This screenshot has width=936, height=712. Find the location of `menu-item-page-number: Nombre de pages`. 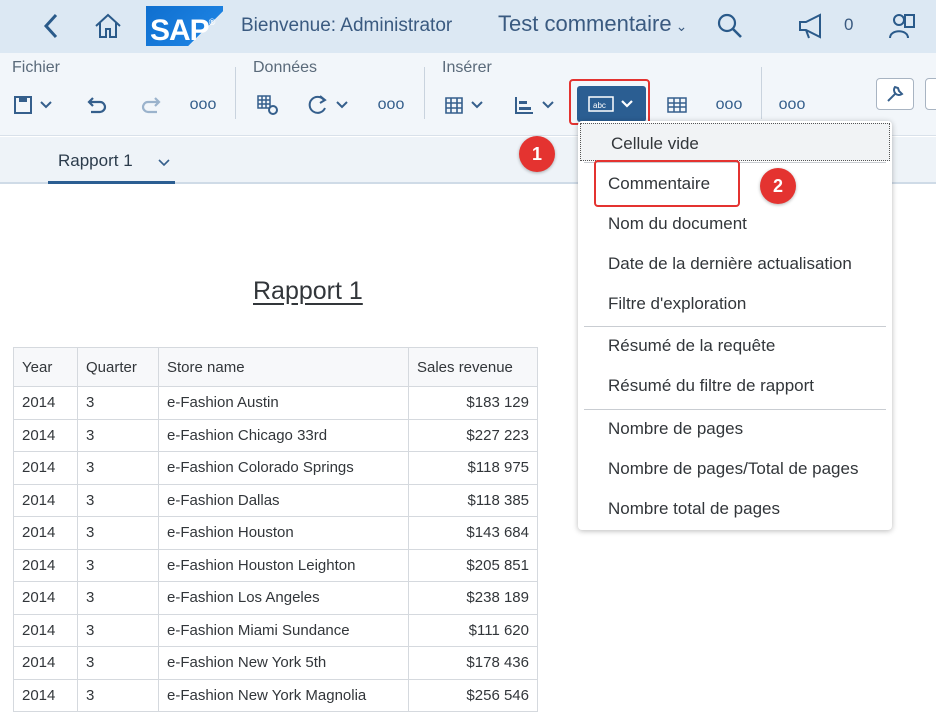

menu-item-page-number: Nombre de pages is located at coordinates (735, 429).